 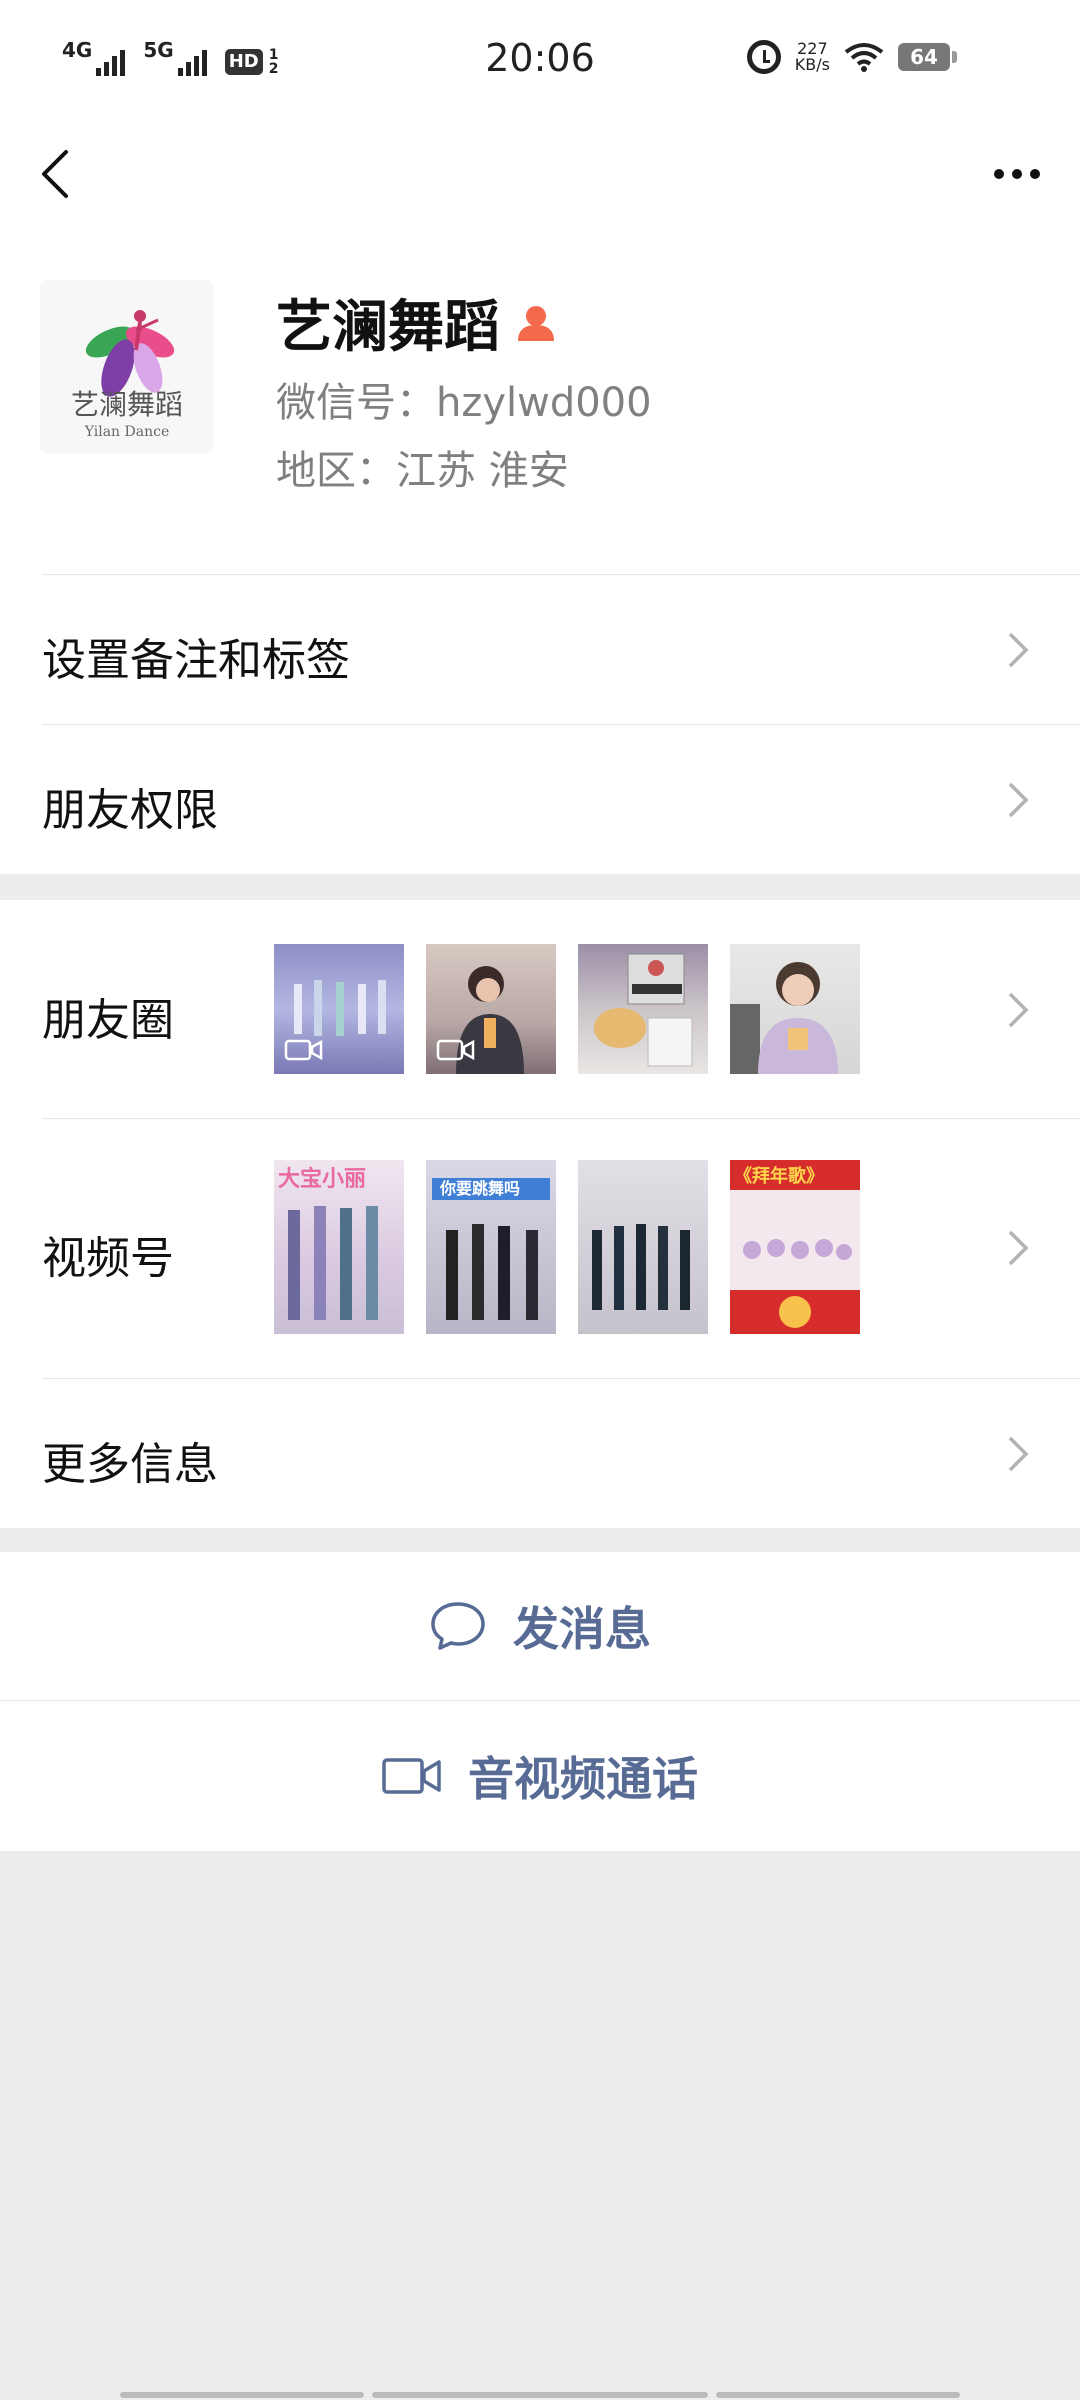 I want to click on food-photo, so click(x=643, y=1010).